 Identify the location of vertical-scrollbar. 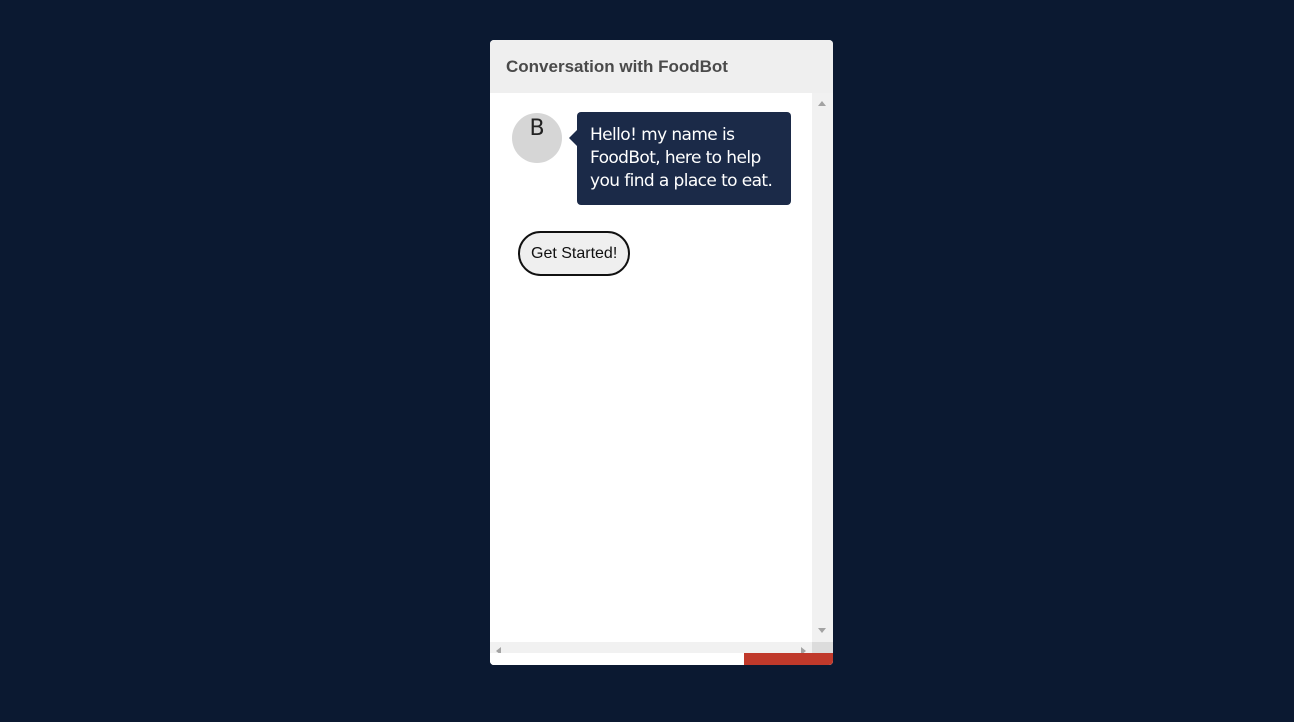
(822, 367).